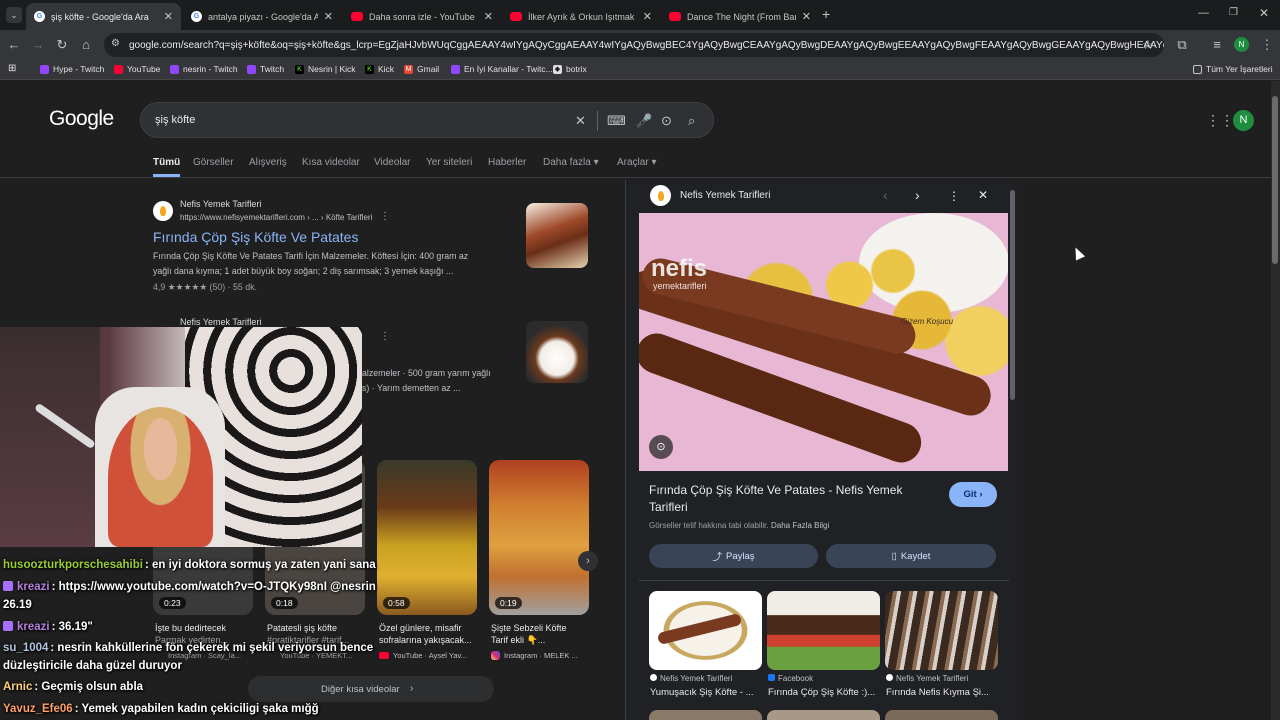 This screenshot has height=720, width=1280. Describe the element at coordinates (911, 556) in the screenshot. I see `save-button: ▯ Kaydet` at that location.